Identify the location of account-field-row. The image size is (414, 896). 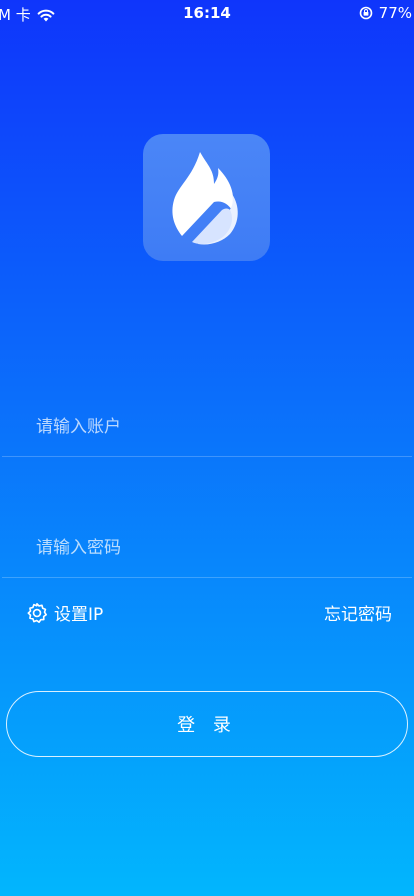
(207, 427).